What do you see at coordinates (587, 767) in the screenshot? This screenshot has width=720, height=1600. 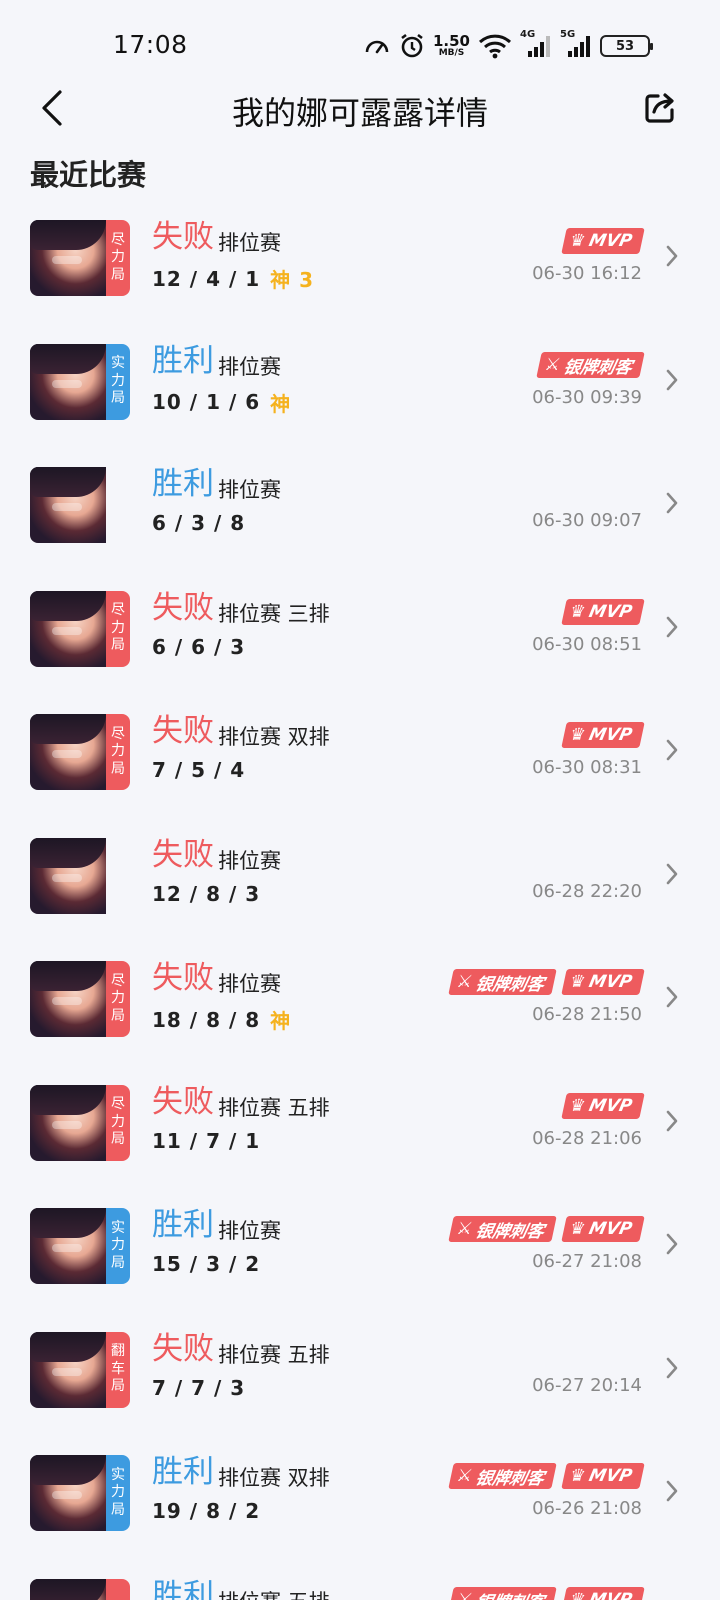 I see `match-time: 06-30 08:31` at bounding box center [587, 767].